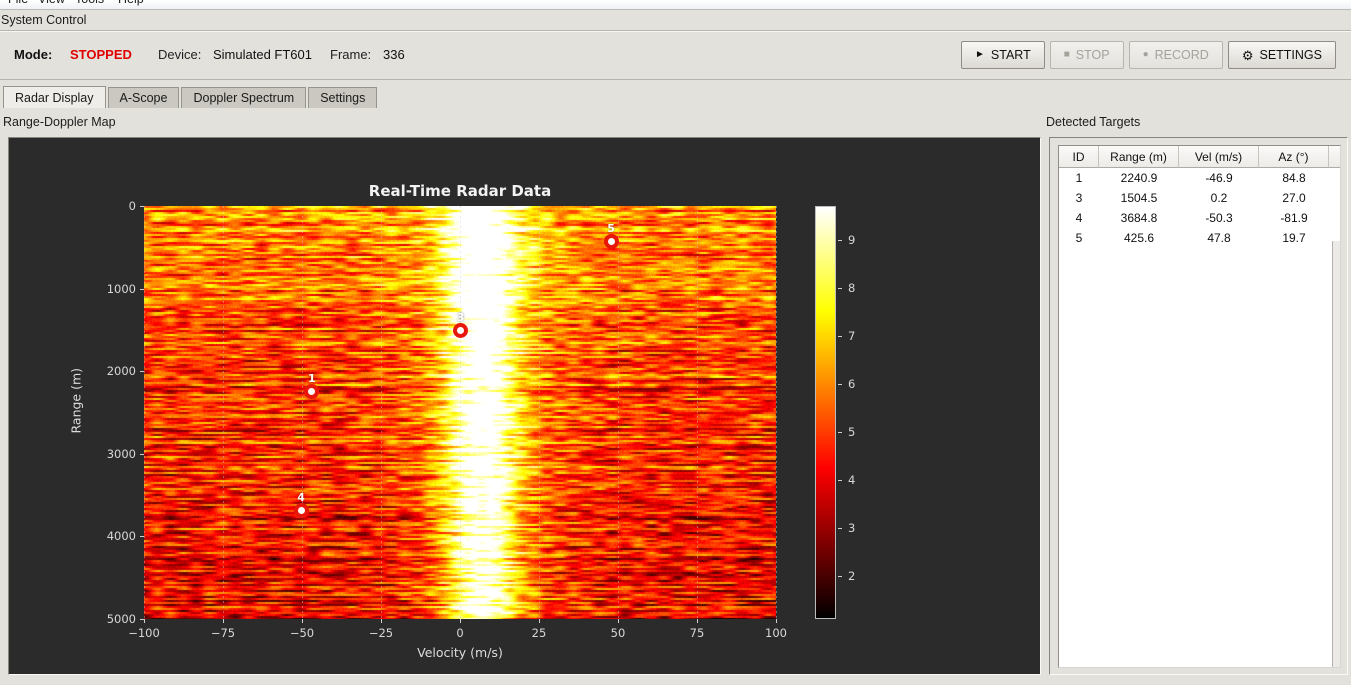 This screenshot has width=1351, height=685. I want to click on menu-item-tools: Tools, so click(89, 4).